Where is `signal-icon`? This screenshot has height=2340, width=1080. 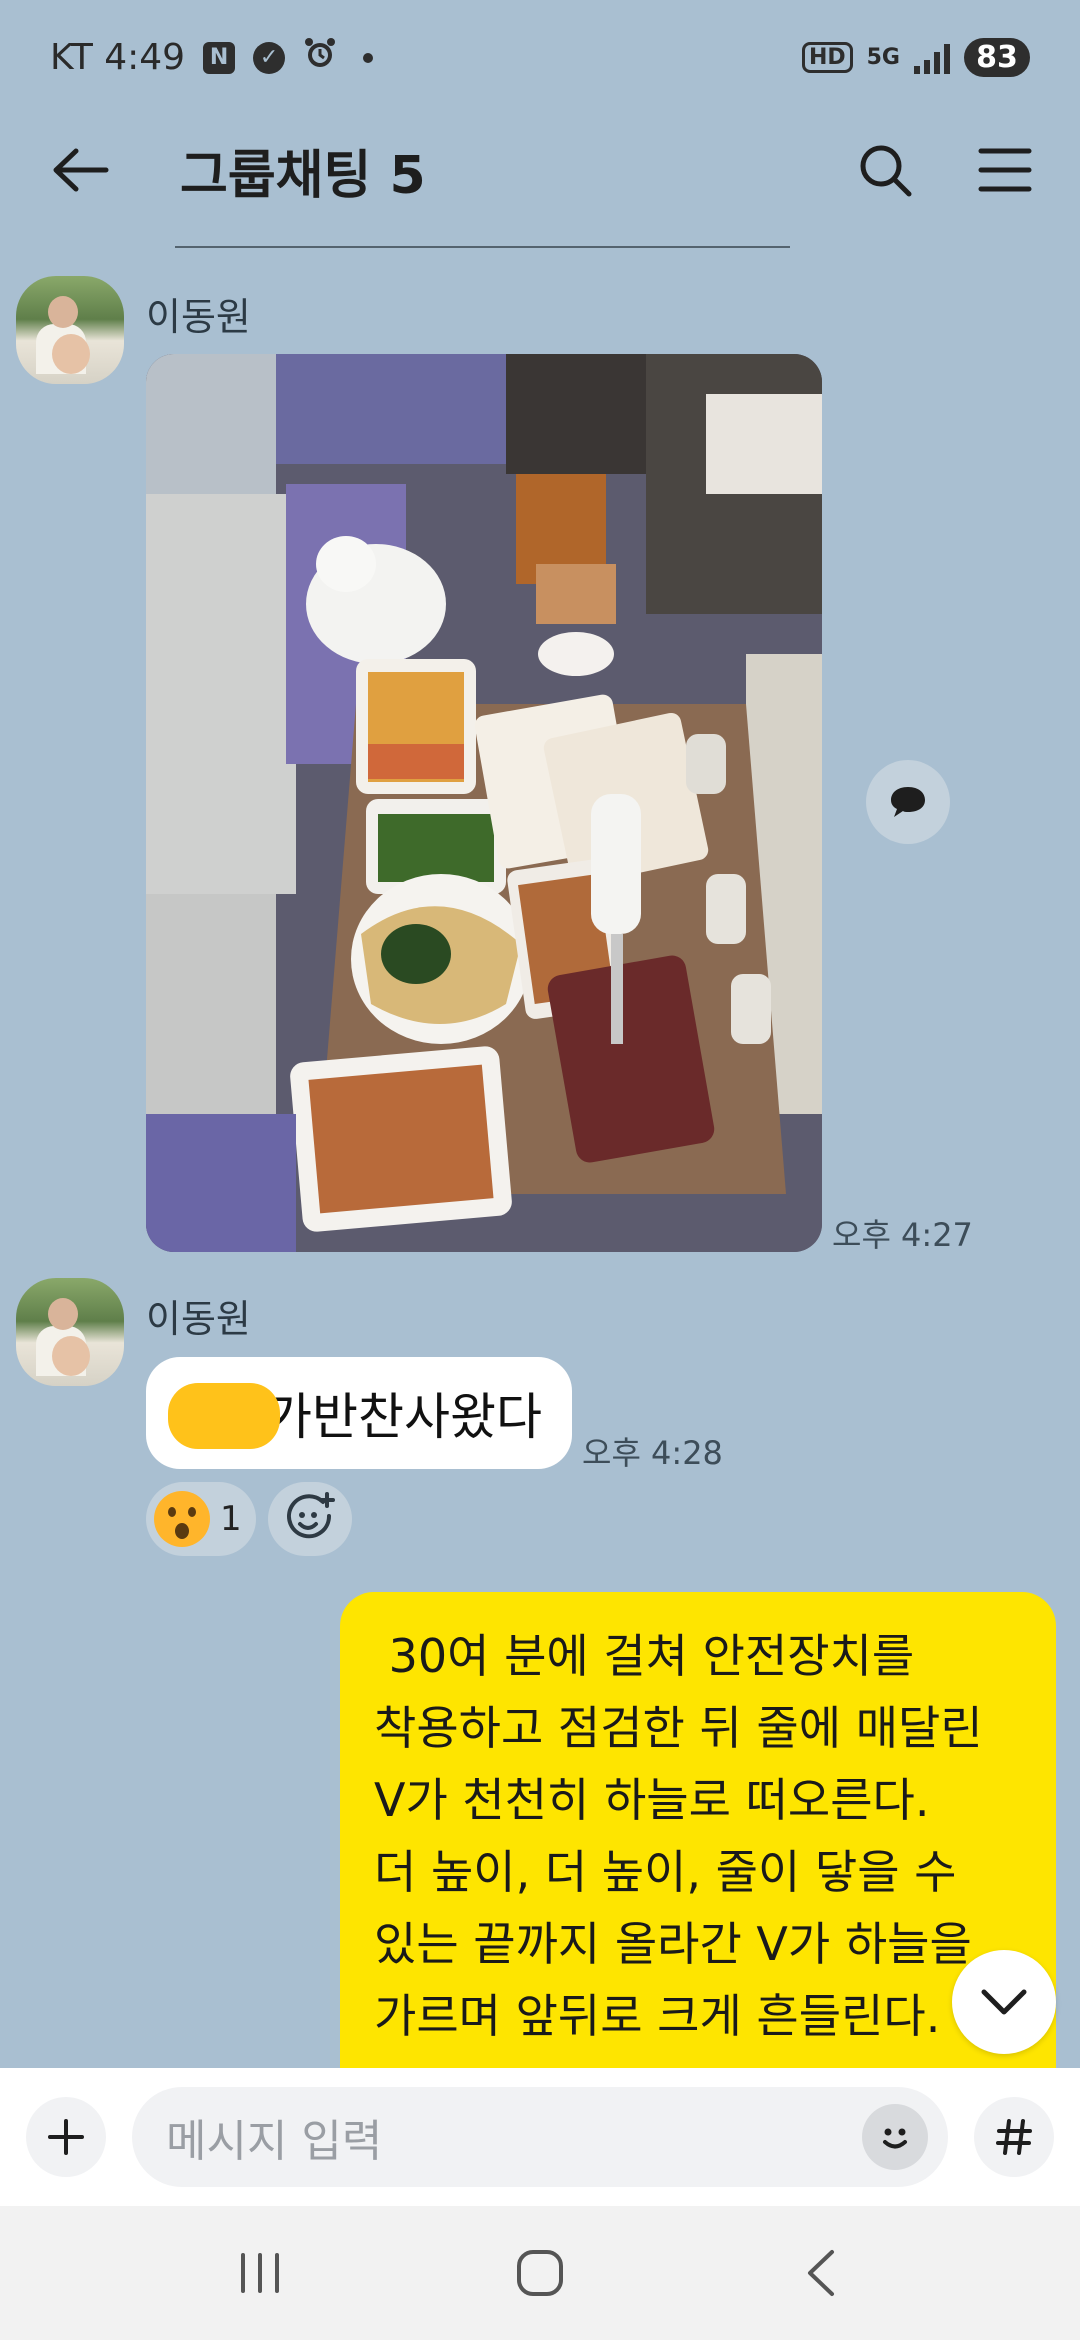 signal-icon is located at coordinates (932, 58).